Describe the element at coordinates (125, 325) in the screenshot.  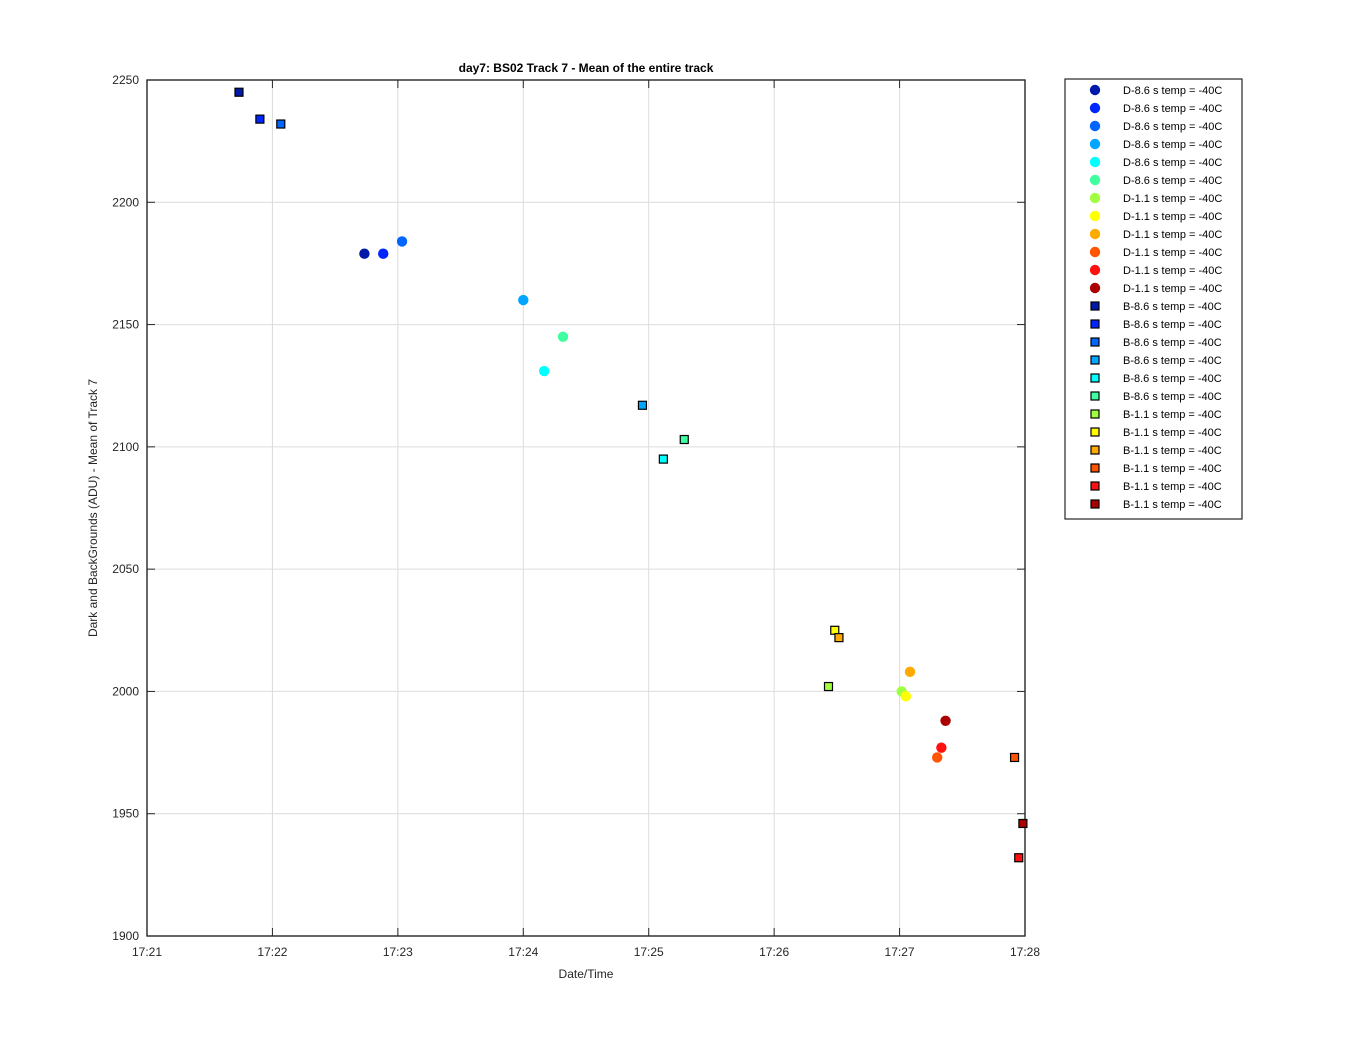
I see `y-tick-label: 2150` at that location.